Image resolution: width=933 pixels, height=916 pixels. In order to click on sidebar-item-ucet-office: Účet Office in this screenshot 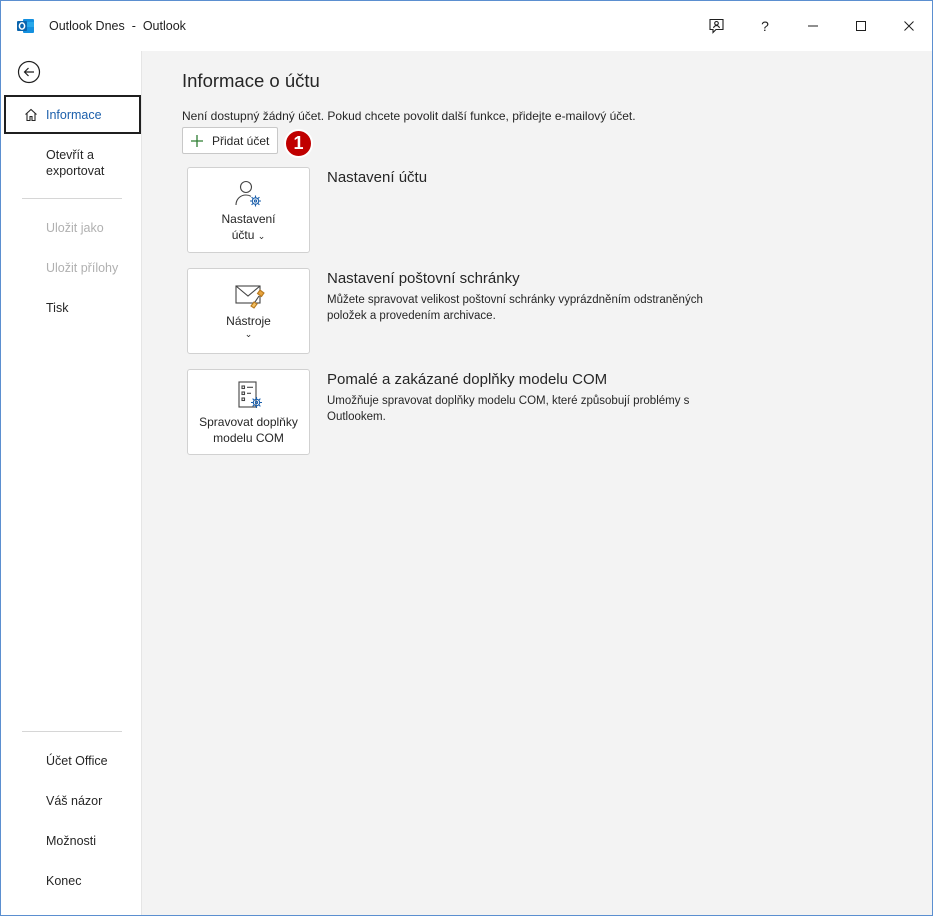, I will do `click(72, 761)`.